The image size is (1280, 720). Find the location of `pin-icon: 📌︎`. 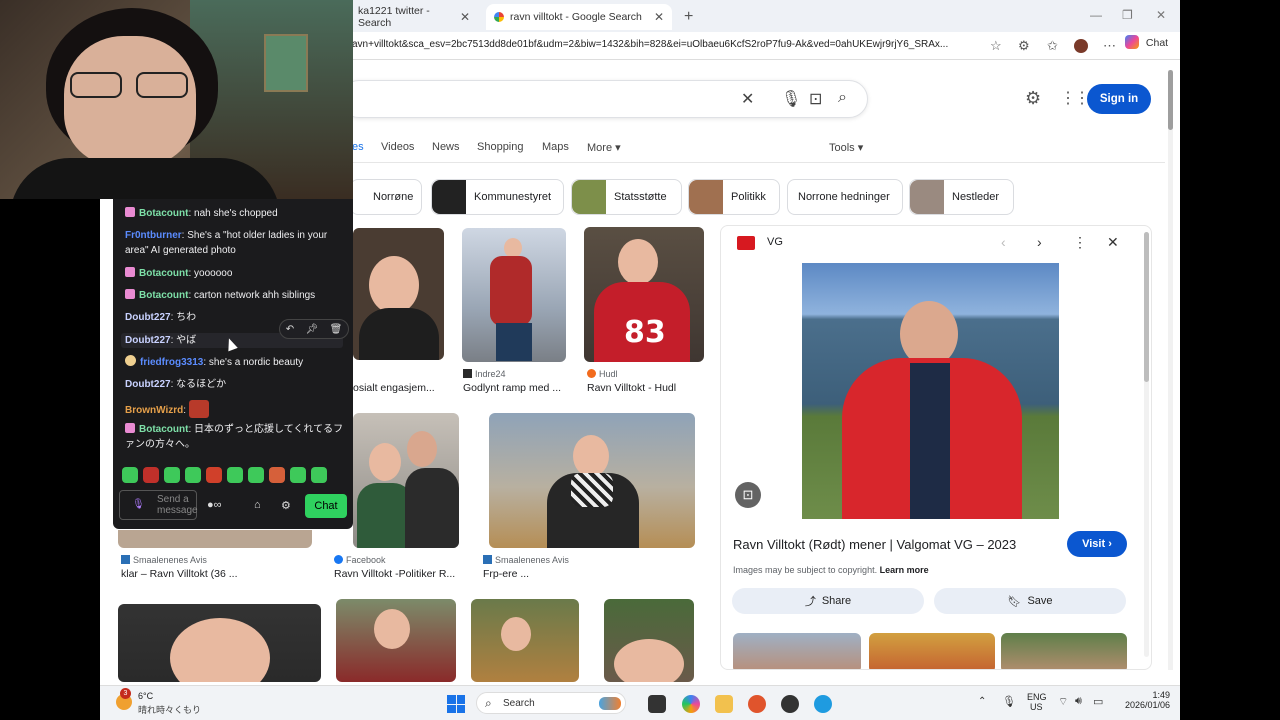

pin-icon: 📌︎ is located at coordinates (311, 329).